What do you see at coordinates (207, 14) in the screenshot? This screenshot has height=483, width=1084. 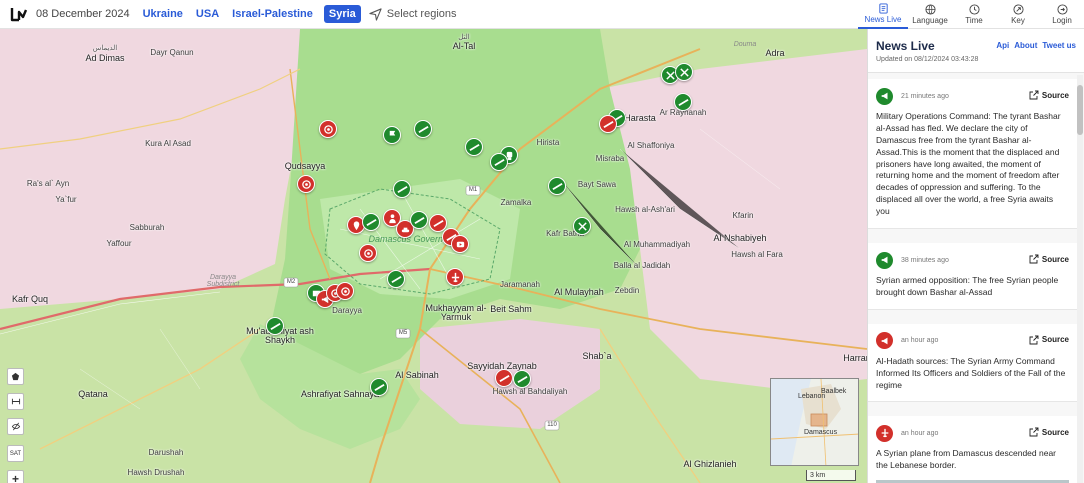 I see `region-tab-usa: USA` at bounding box center [207, 14].